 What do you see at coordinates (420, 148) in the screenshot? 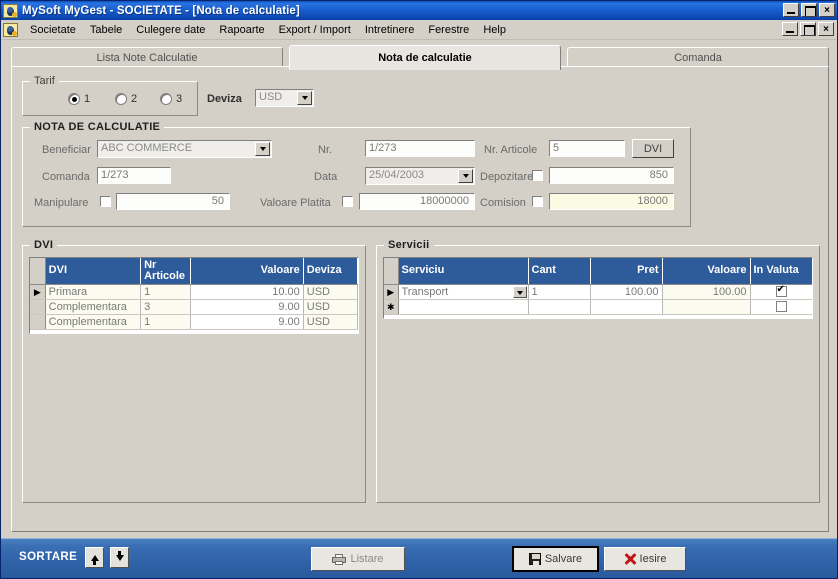
I see `nr-input: 1/273` at bounding box center [420, 148].